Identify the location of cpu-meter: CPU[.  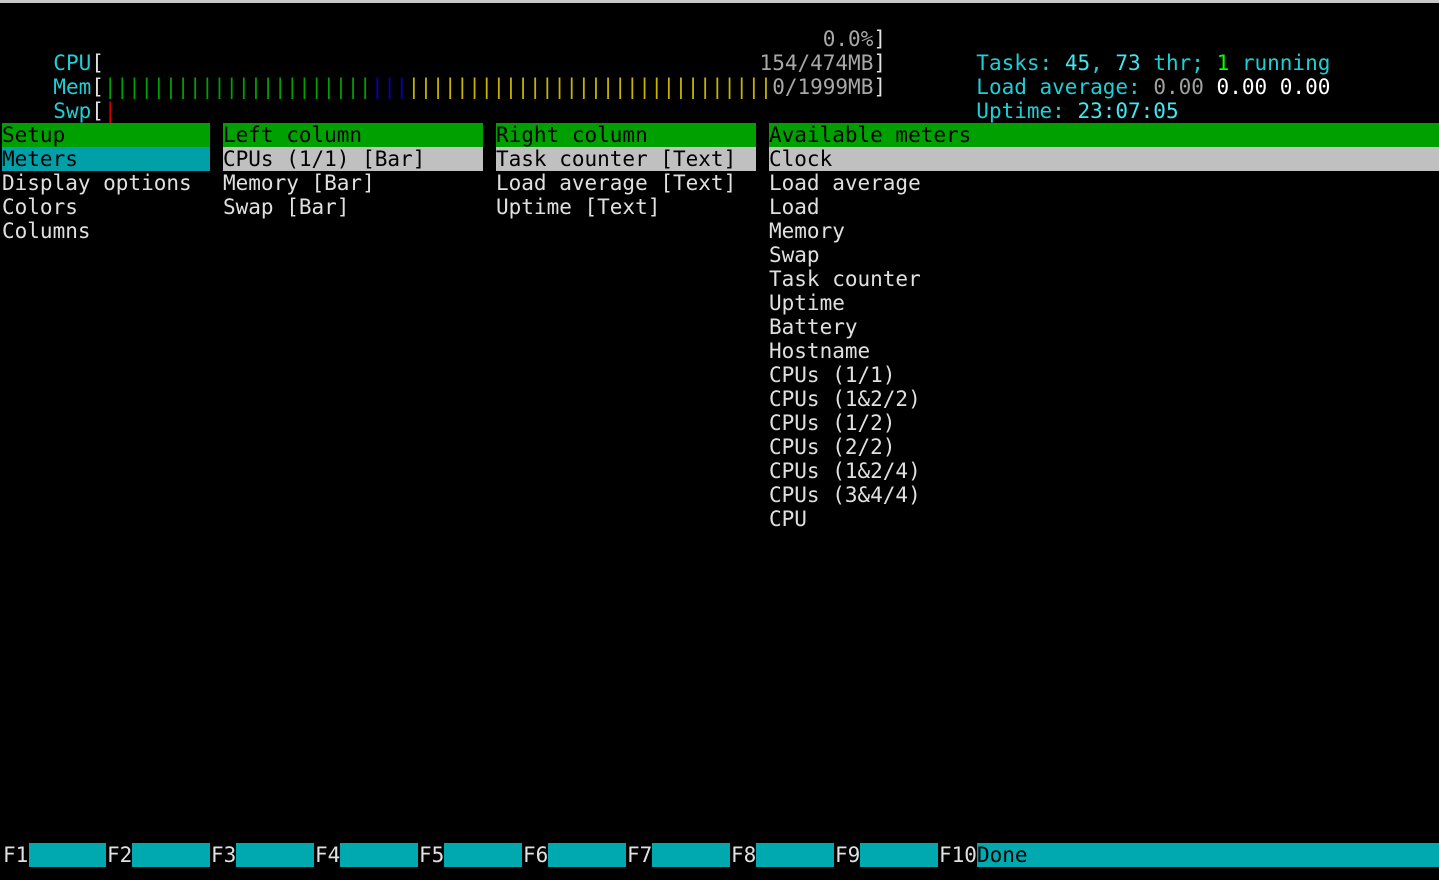
(78, 63).